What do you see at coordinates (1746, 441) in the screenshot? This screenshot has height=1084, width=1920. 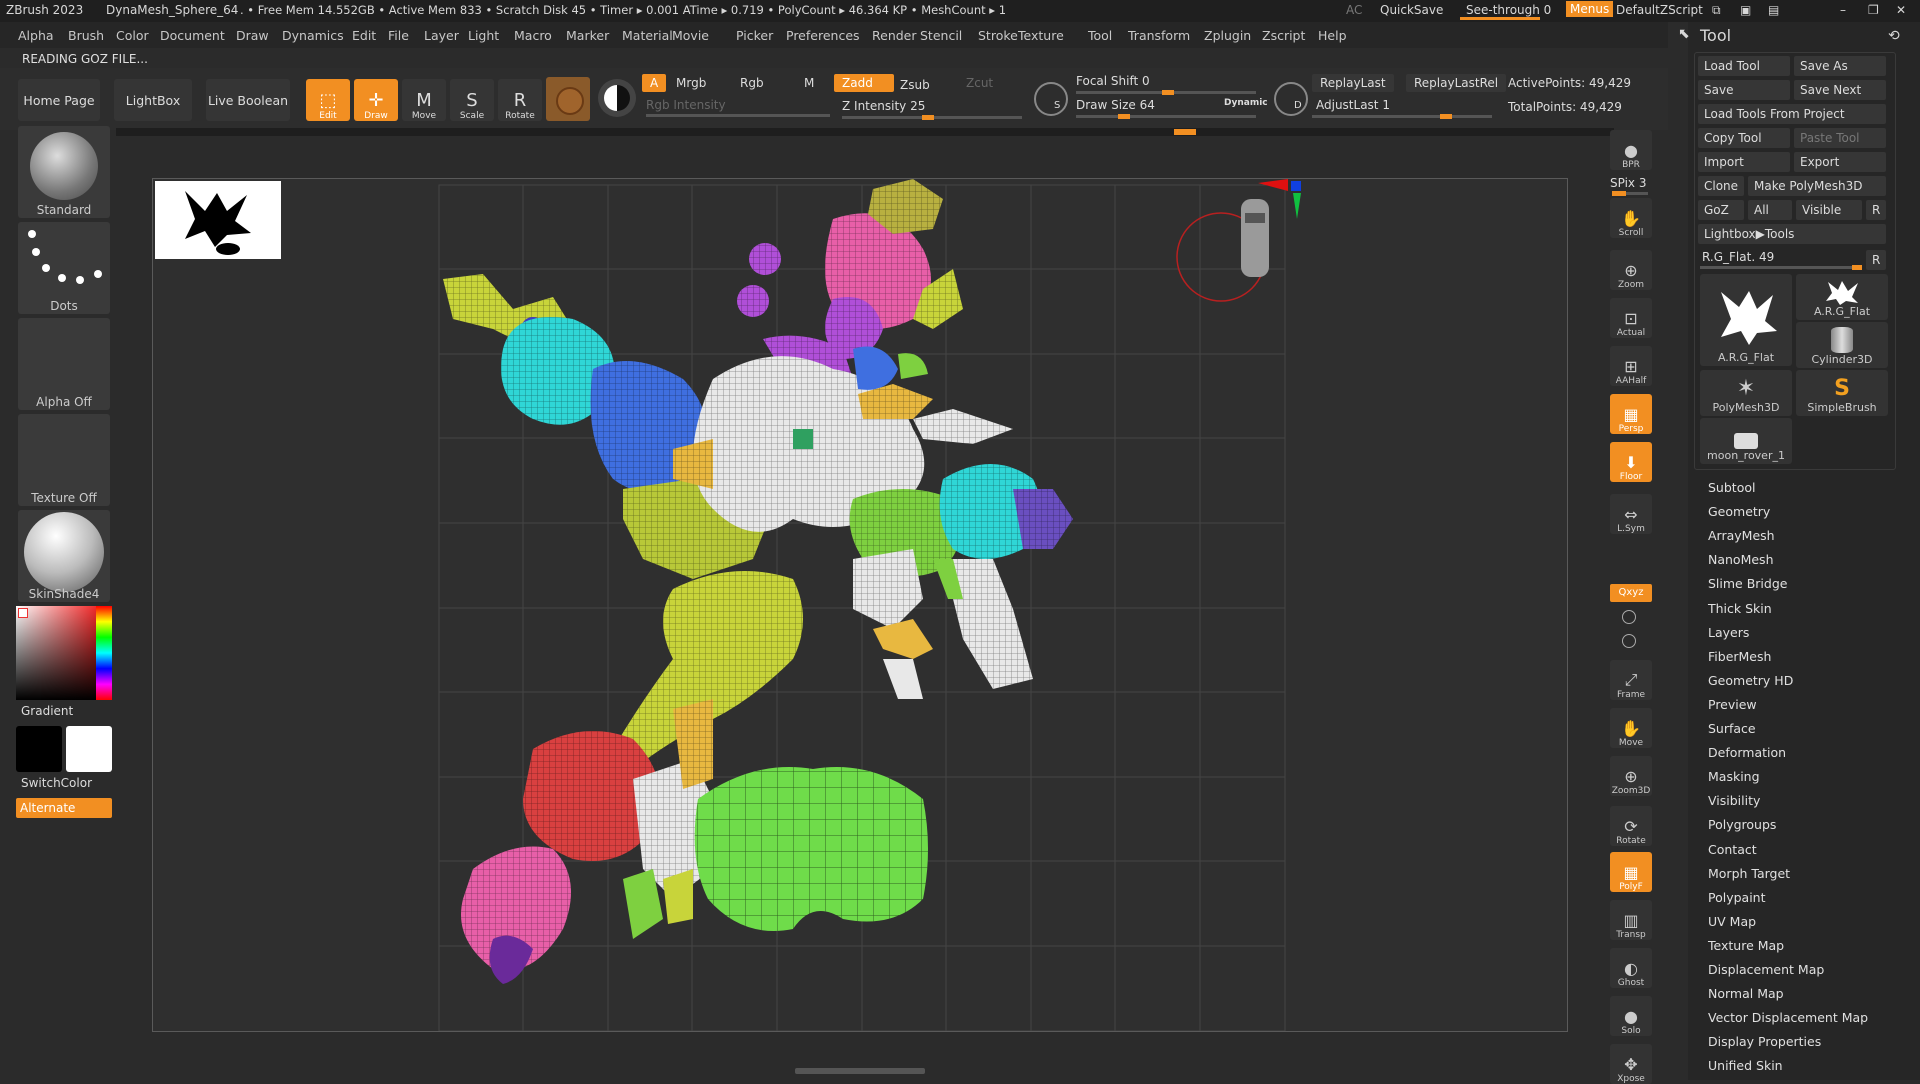 I see `tool-thumb-moon-rover: moon_rover_1` at bounding box center [1746, 441].